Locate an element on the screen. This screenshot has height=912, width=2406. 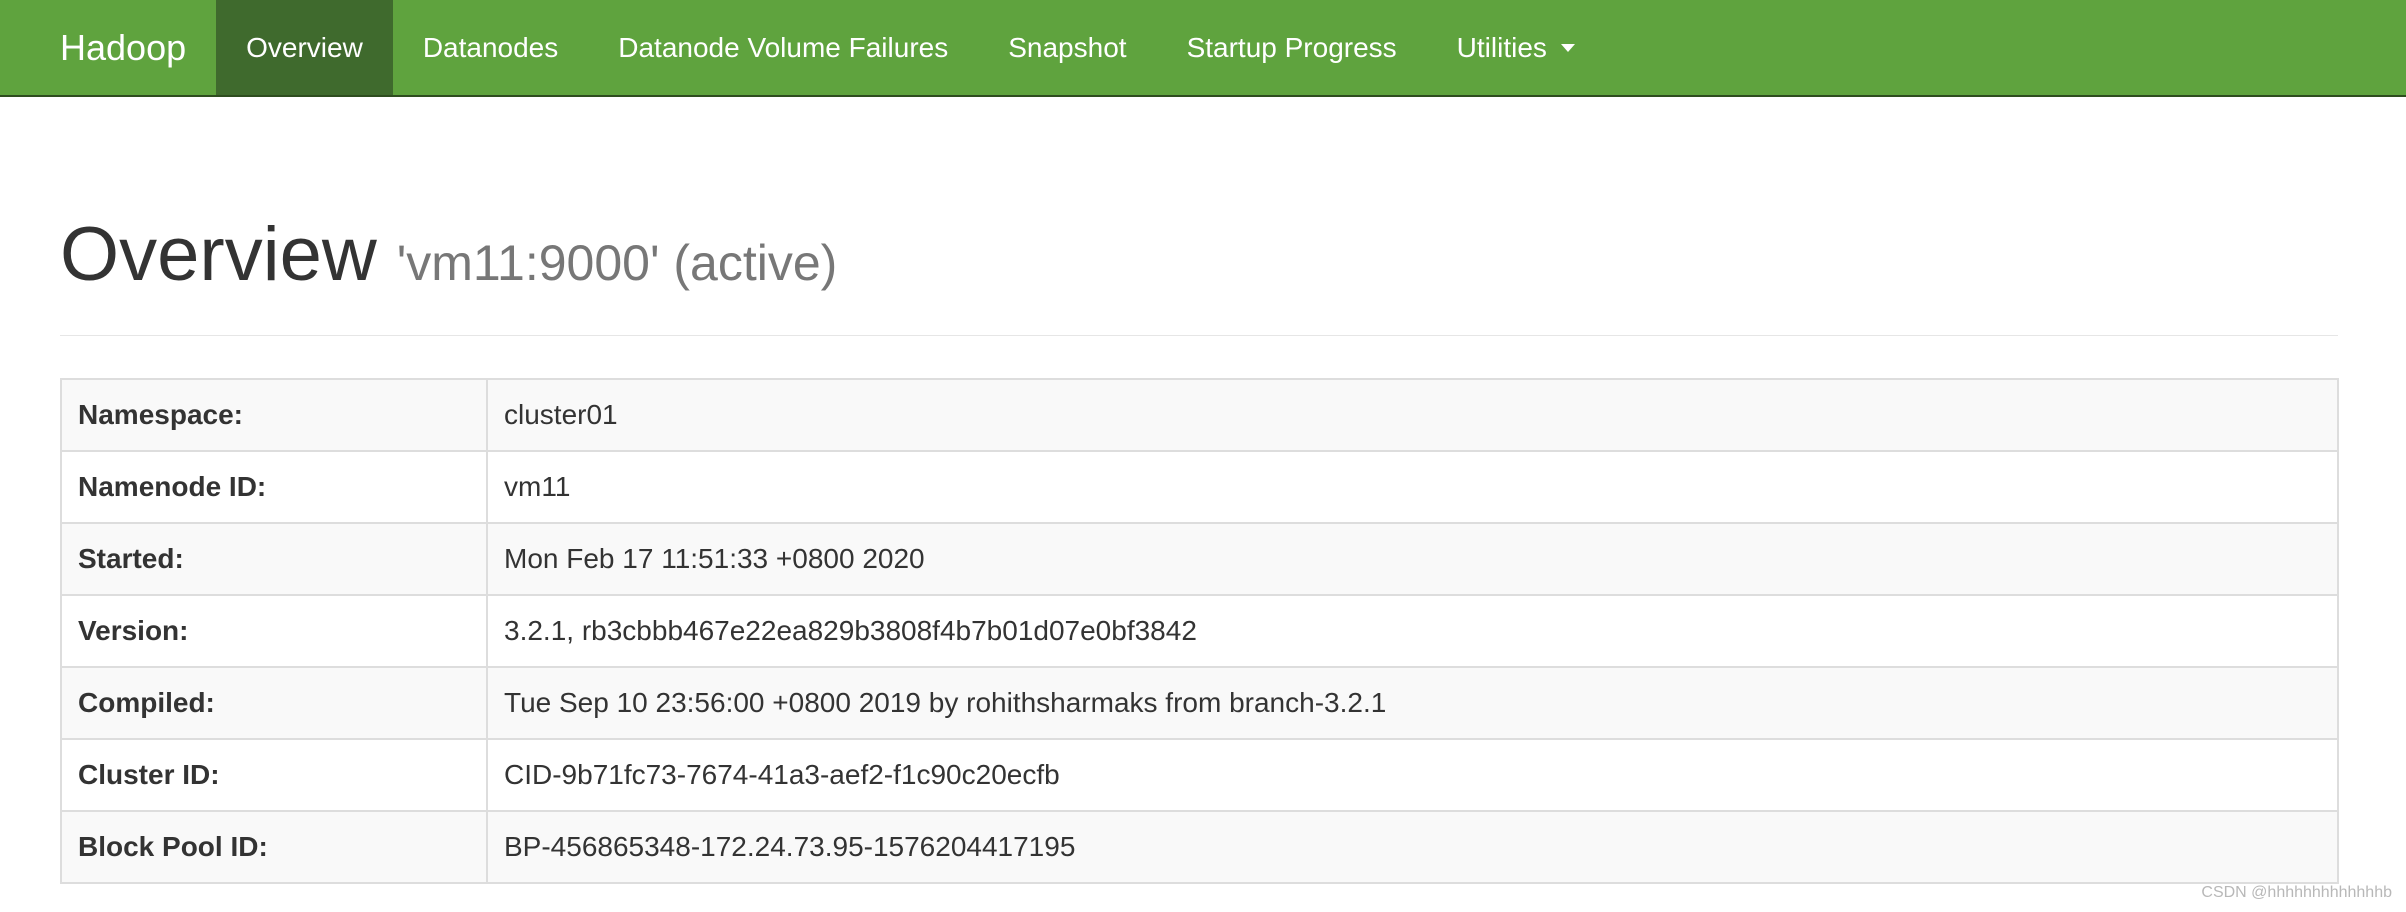
page-title-text: Overview is located at coordinates (218, 254).